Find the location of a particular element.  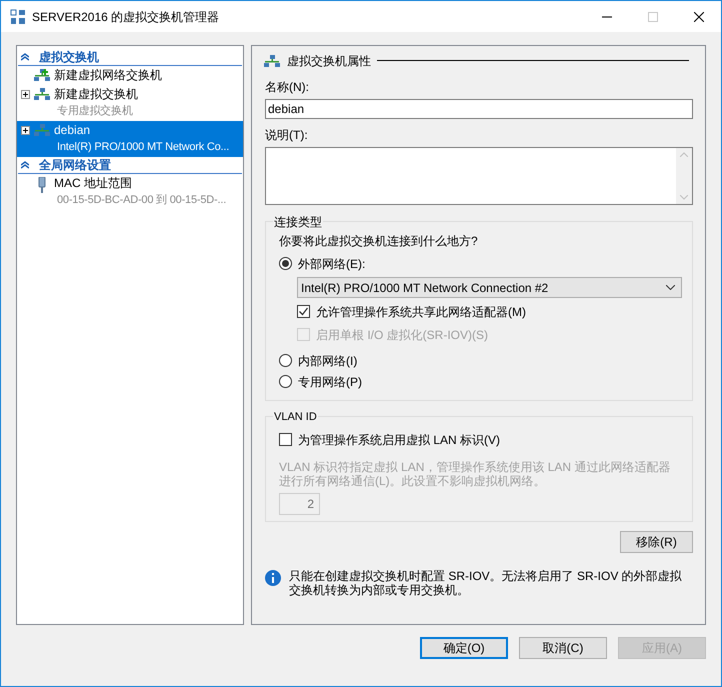

name-field: debian is located at coordinates (479, 109).